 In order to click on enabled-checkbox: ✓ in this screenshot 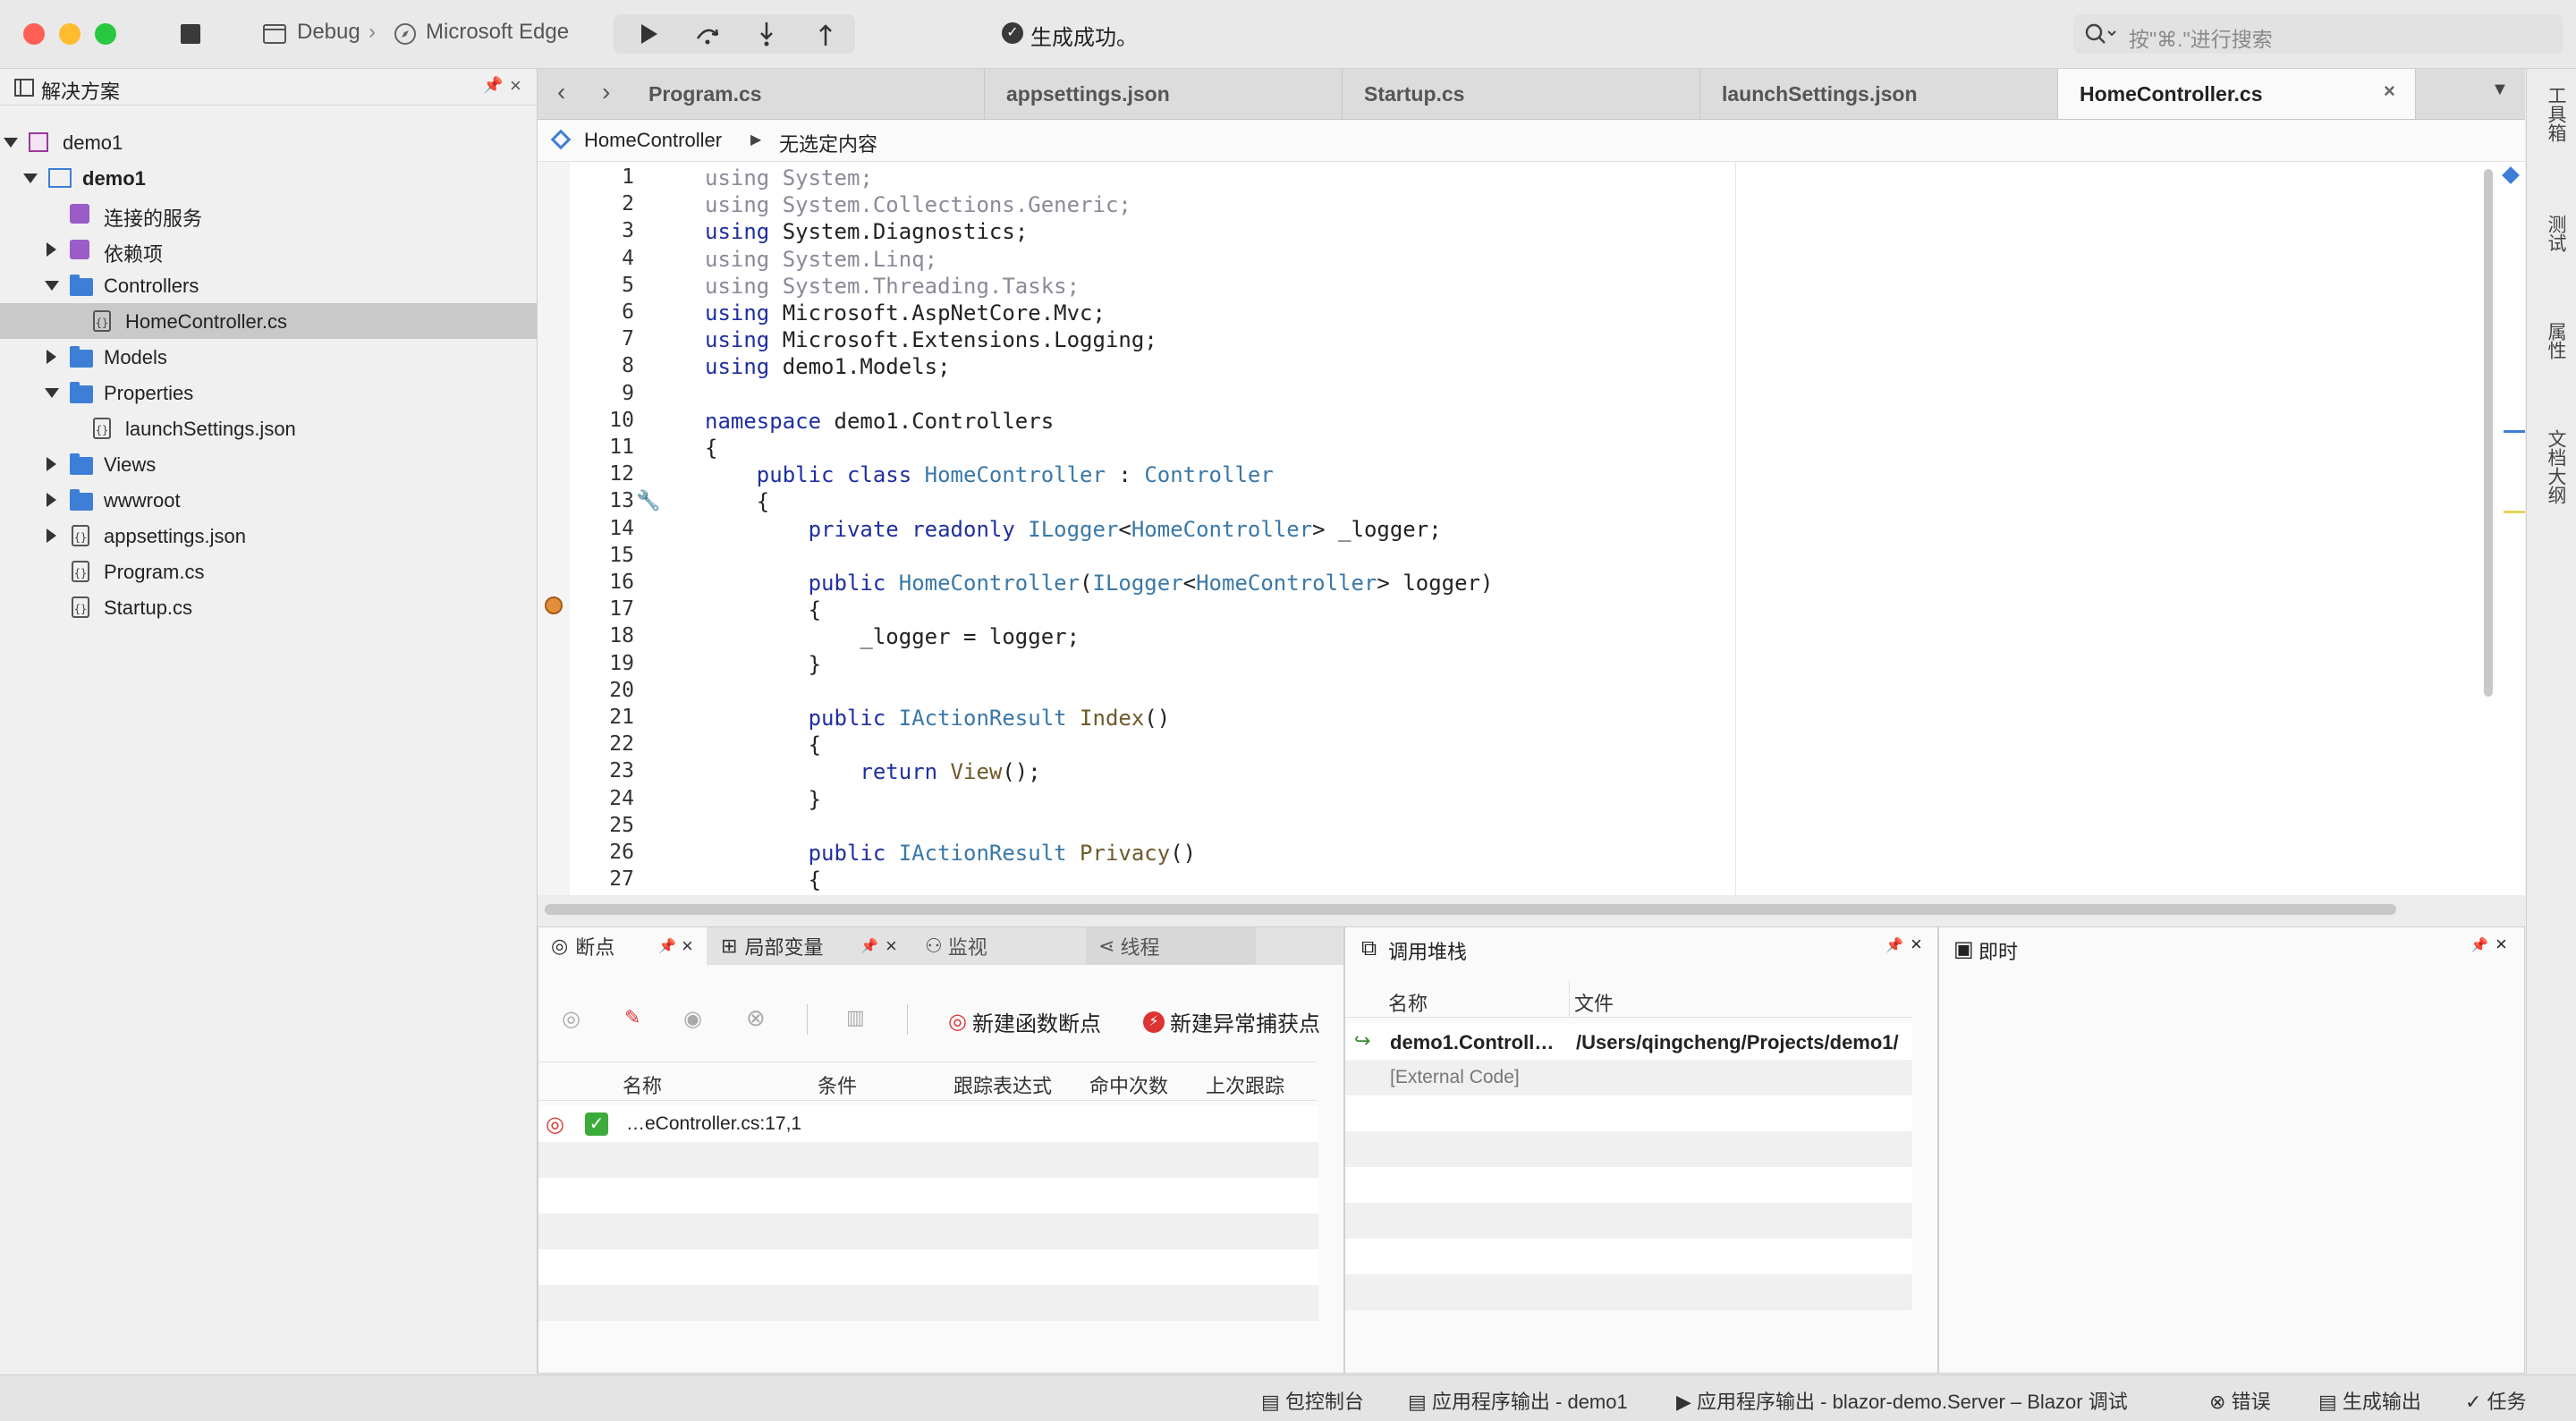, I will do `click(596, 1124)`.